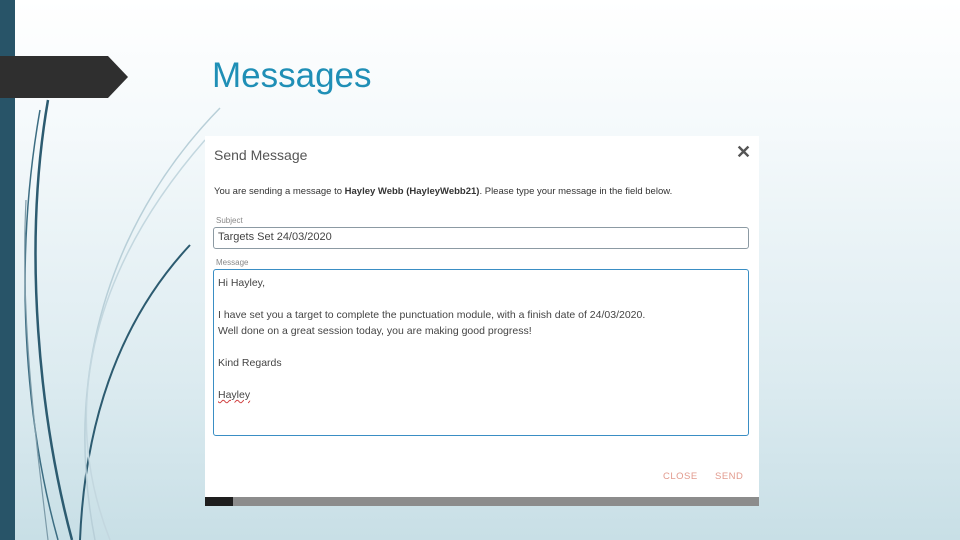 This screenshot has width=960, height=540. Describe the element at coordinates (482, 501) in the screenshot. I see `dialog-bottom-bar` at that location.